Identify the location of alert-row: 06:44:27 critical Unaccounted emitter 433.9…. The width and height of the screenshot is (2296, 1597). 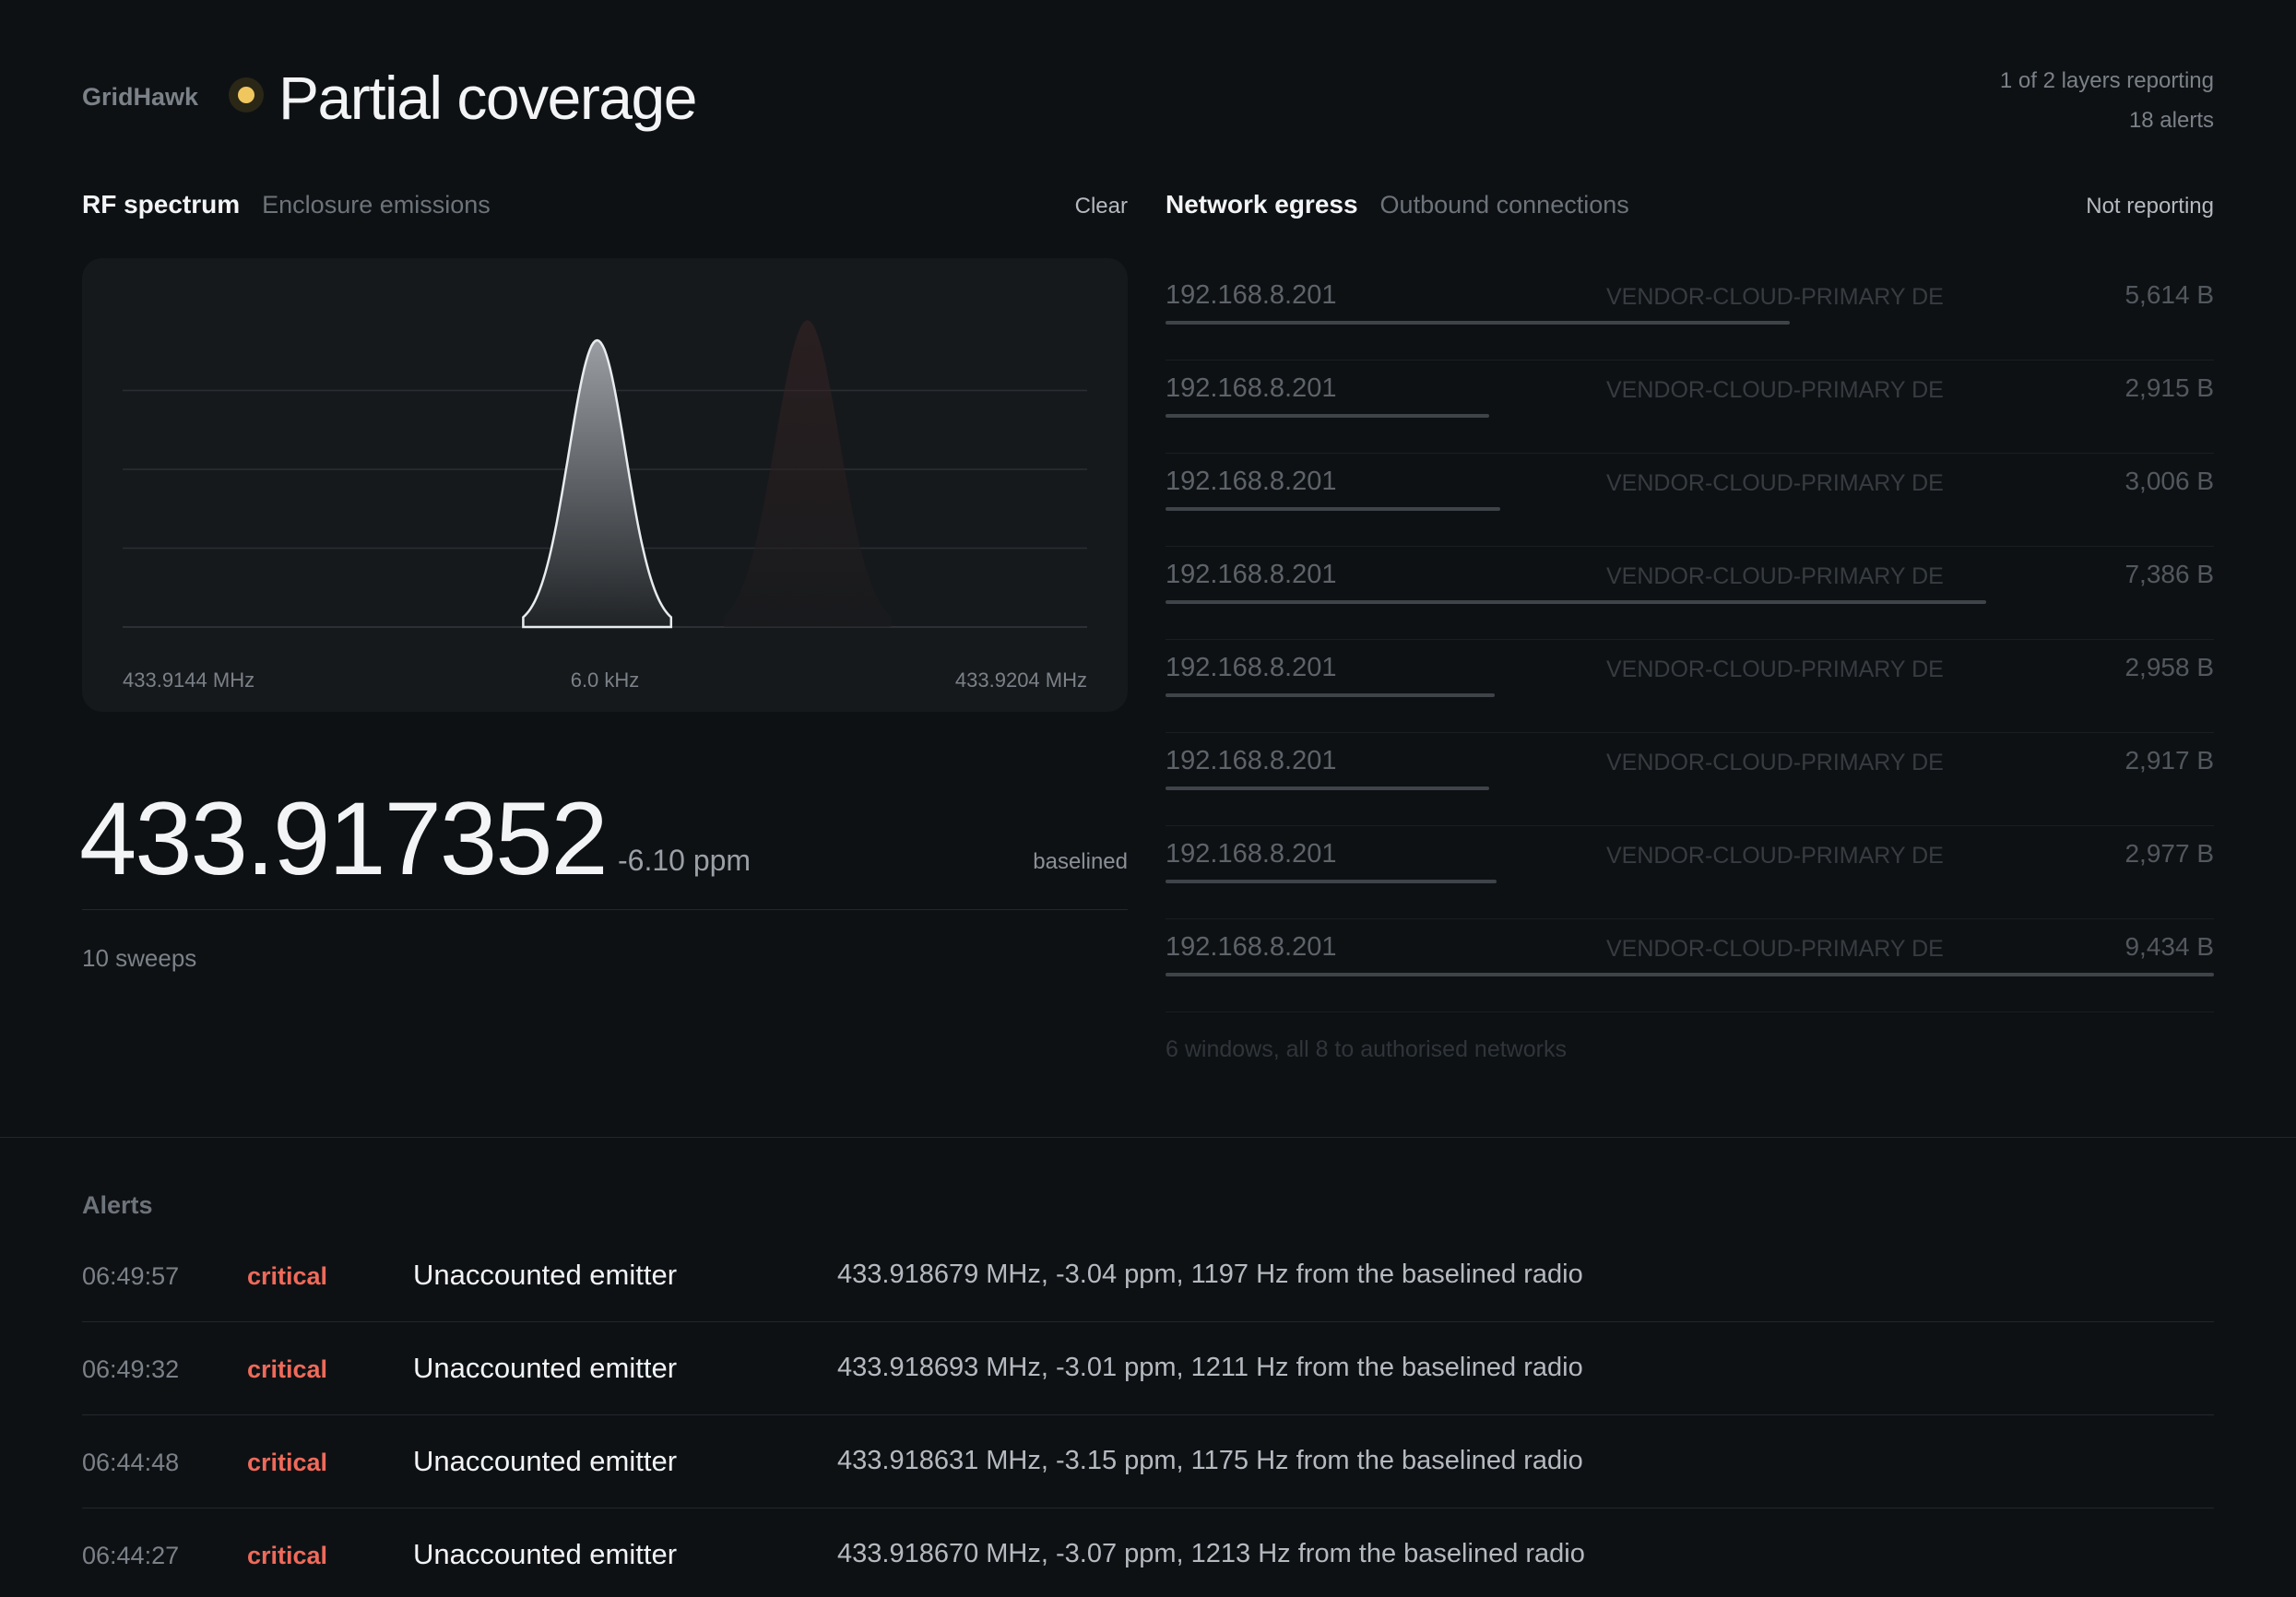
(1148, 1552).